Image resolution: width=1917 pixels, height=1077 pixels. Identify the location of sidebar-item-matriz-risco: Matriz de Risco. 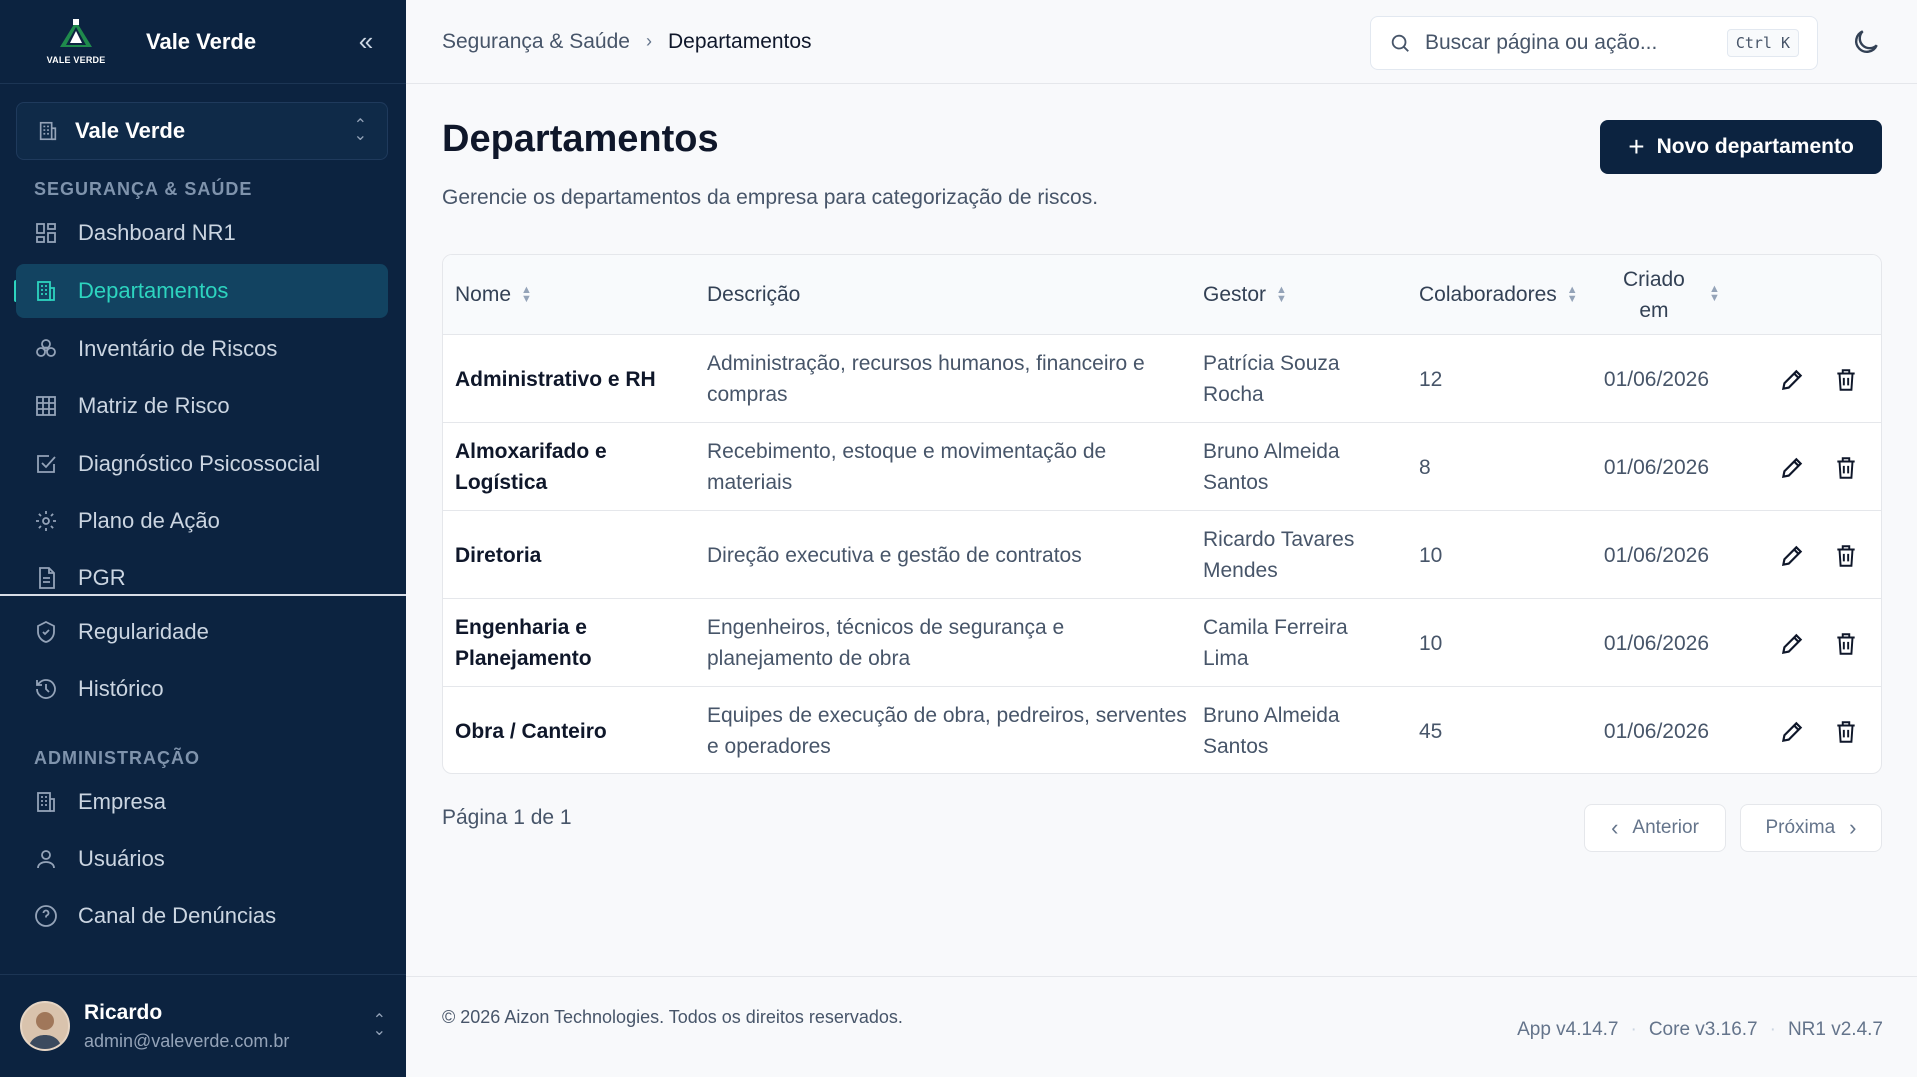
(202, 406).